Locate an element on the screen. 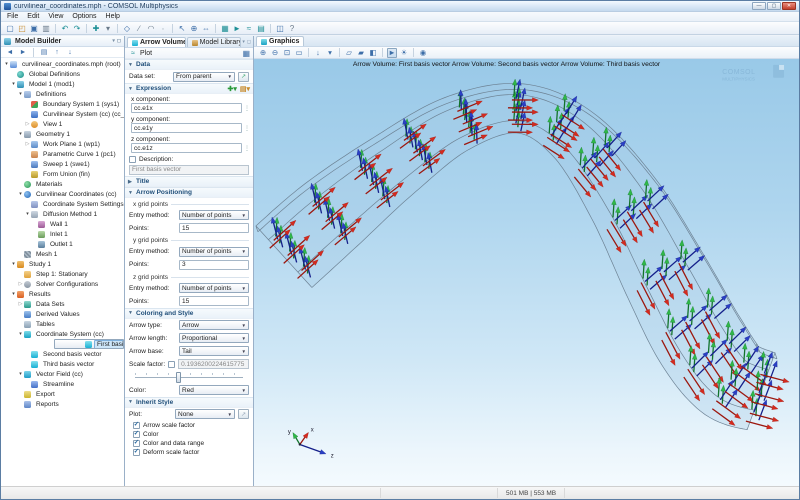 The image size is (800, 500). tree-node-solver-configurations: ▷ Solver Configurations is located at coordinates (62, 284).